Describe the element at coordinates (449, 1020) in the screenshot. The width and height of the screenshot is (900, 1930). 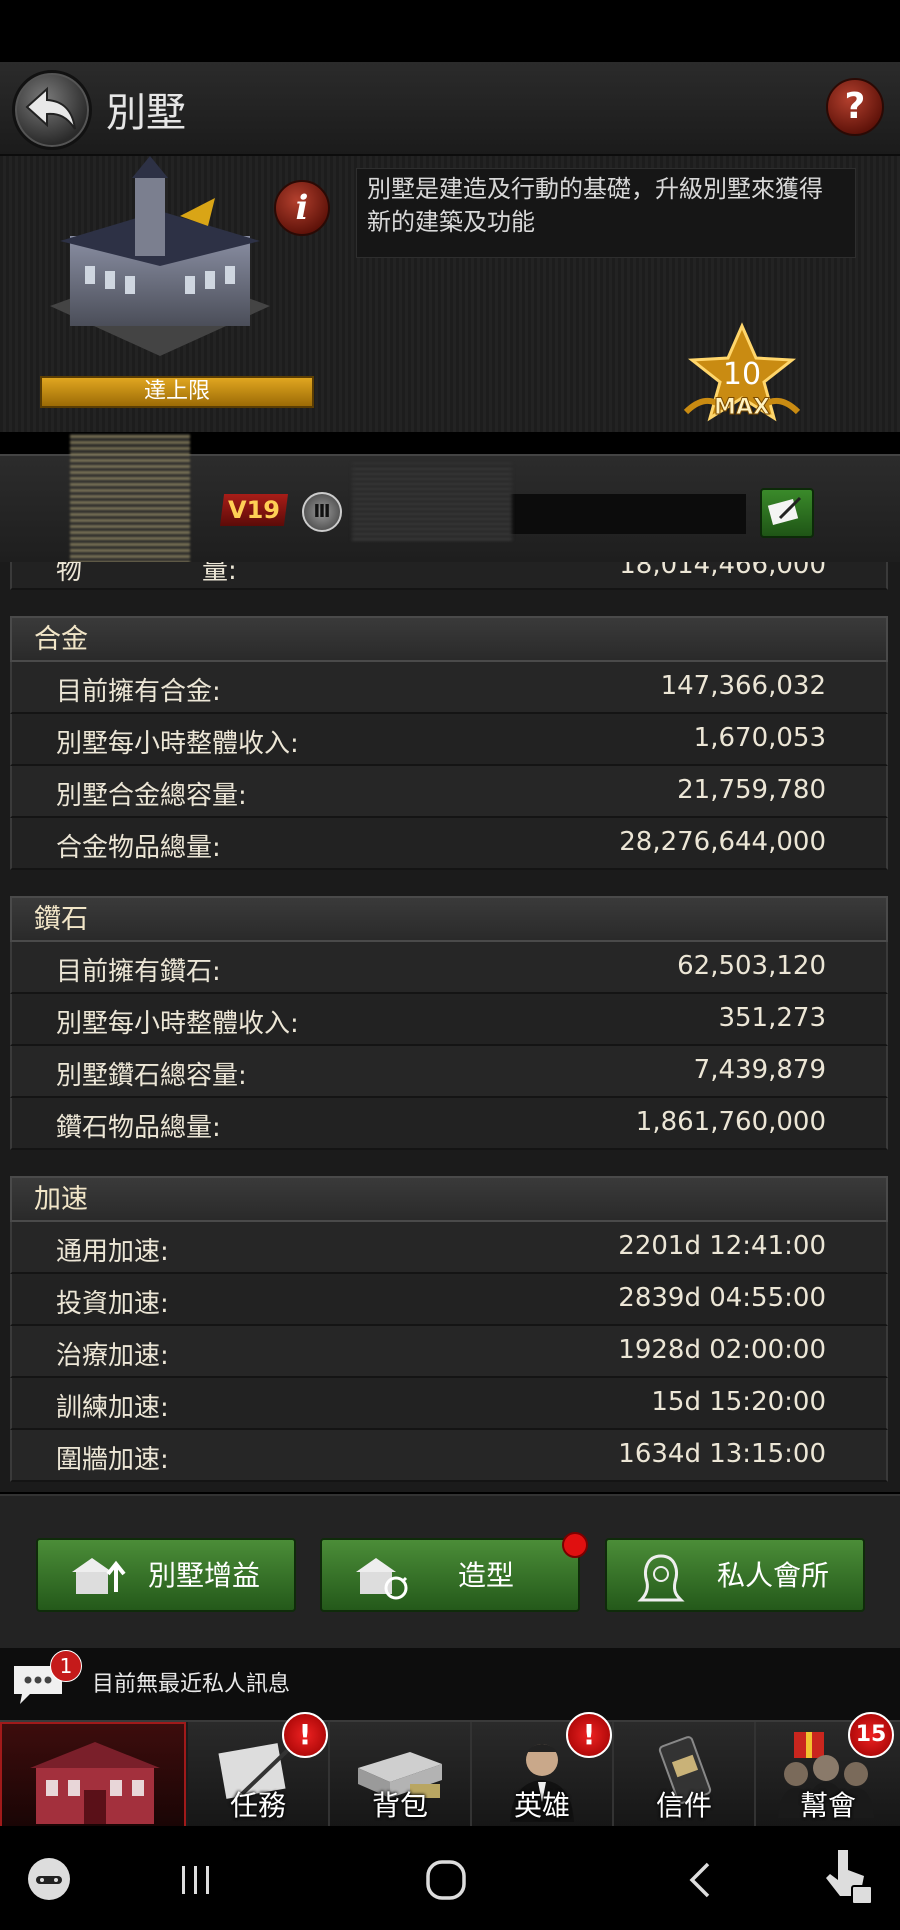
I see `list-row: 別墅每小時整體收入: 351,273` at that location.